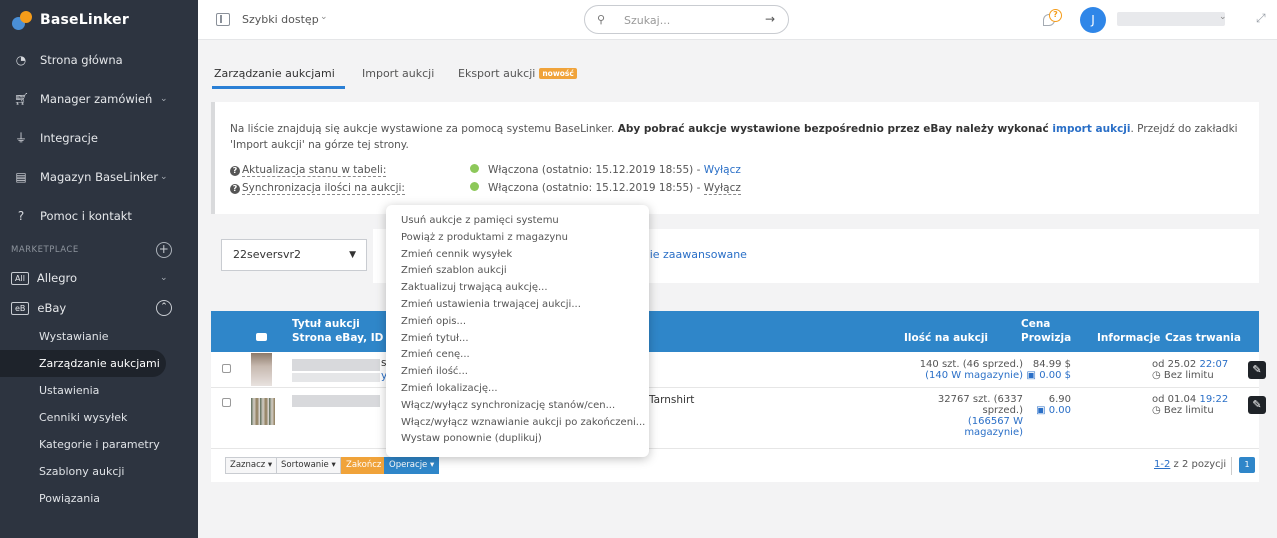 This screenshot has width=1277, height=538. Describe the element at coordinates (99, 498) in the screenshot. I see `sidebar-subitem-links: Powiązania` at that location.